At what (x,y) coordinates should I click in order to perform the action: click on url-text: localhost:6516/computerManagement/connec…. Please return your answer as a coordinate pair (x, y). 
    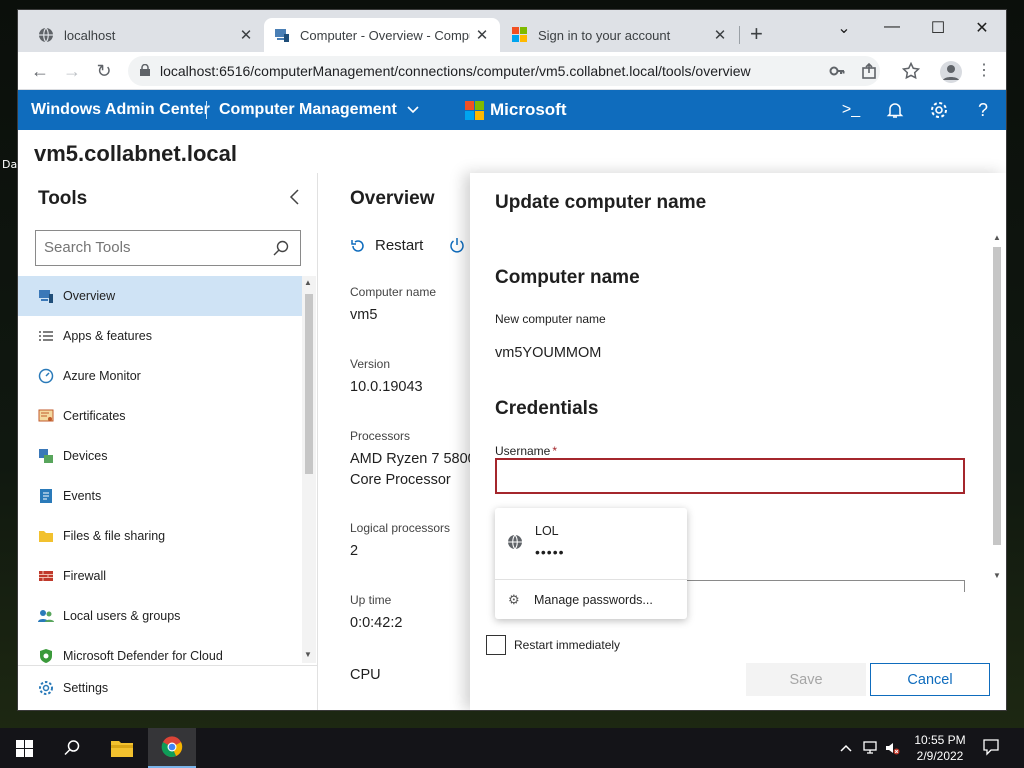
    Looking at the image, I should click on (455, 71).